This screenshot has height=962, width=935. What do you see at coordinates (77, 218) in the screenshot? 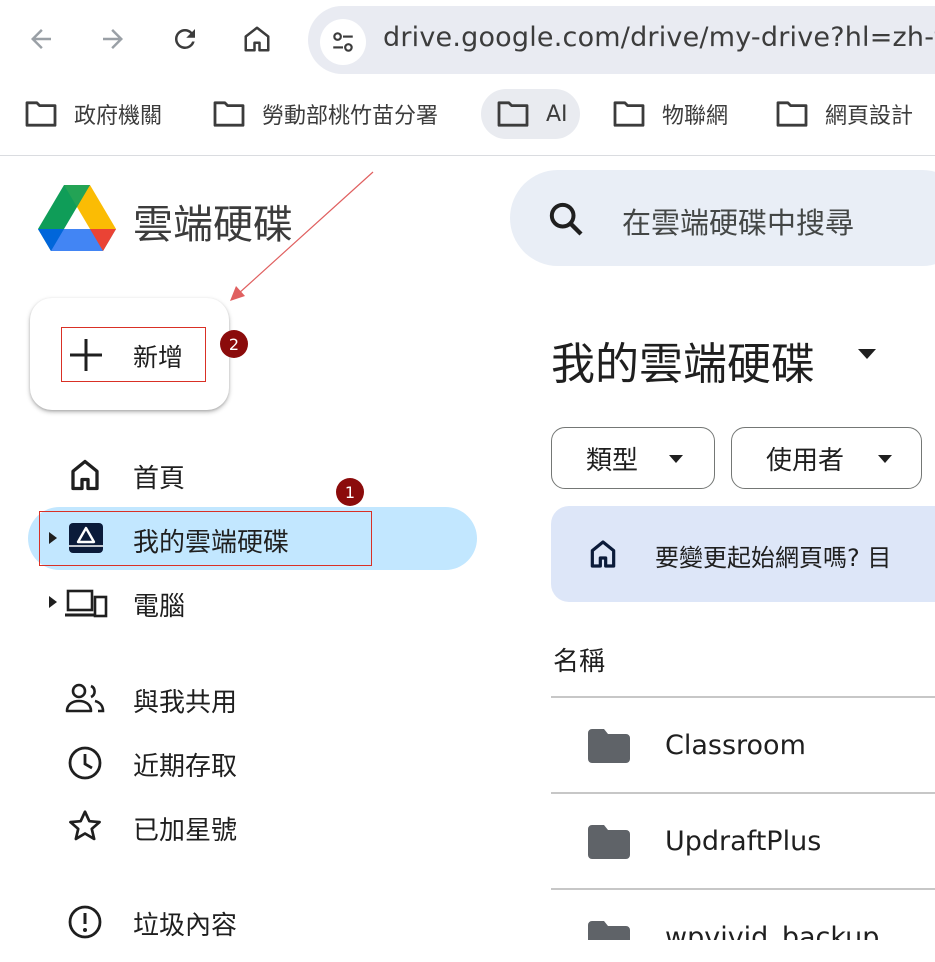
I see `drive-logo-icon` at bounding box center [77, 218].